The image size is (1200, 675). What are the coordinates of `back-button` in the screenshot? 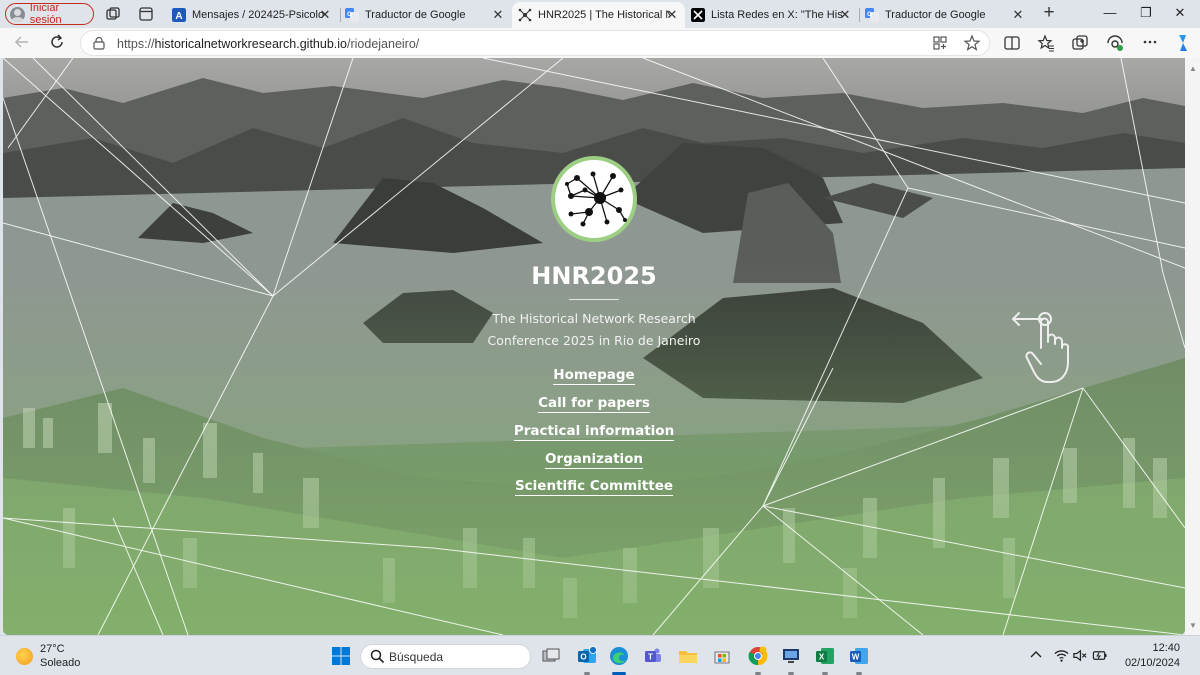 It's located at (22, 43).